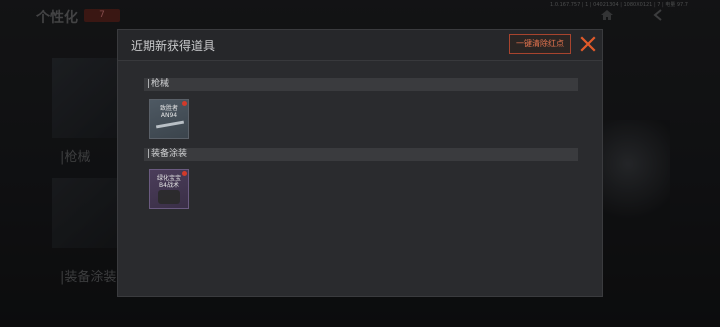 This screenshot has height=327, width=720. I want to click on modal-title: 近期新获得道具, so click(173, 46).